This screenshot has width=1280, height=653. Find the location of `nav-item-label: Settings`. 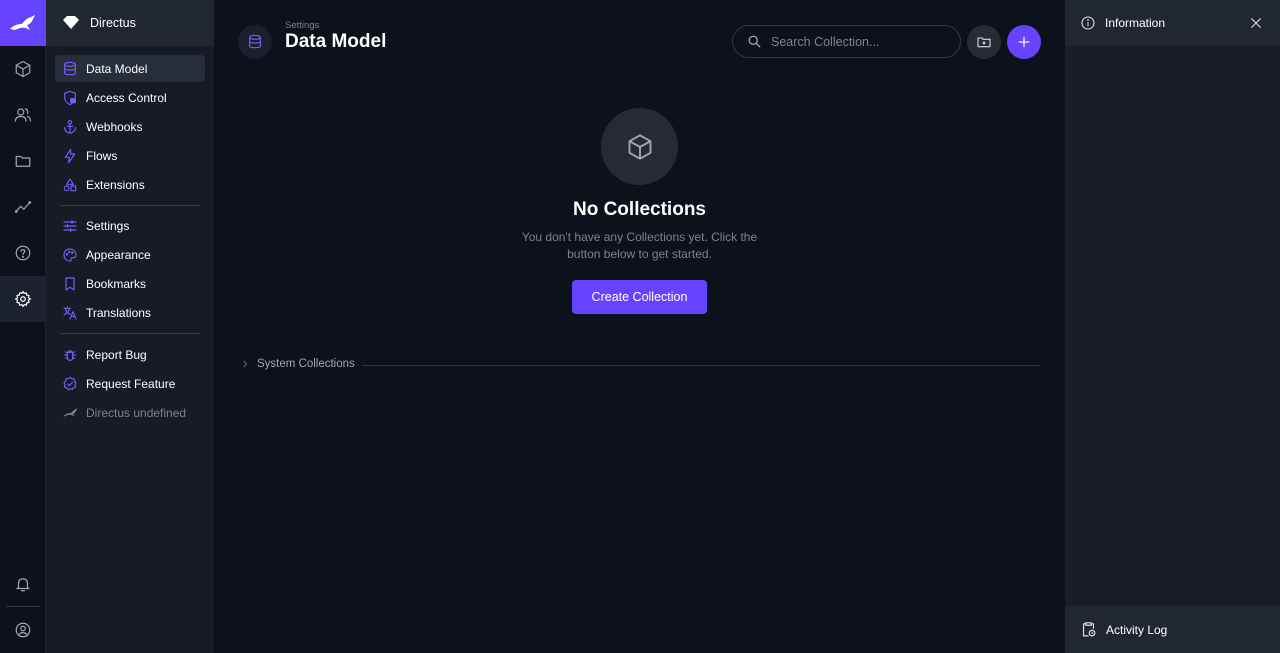

nav-item-label: Settings is located at coordinates (108, 225).